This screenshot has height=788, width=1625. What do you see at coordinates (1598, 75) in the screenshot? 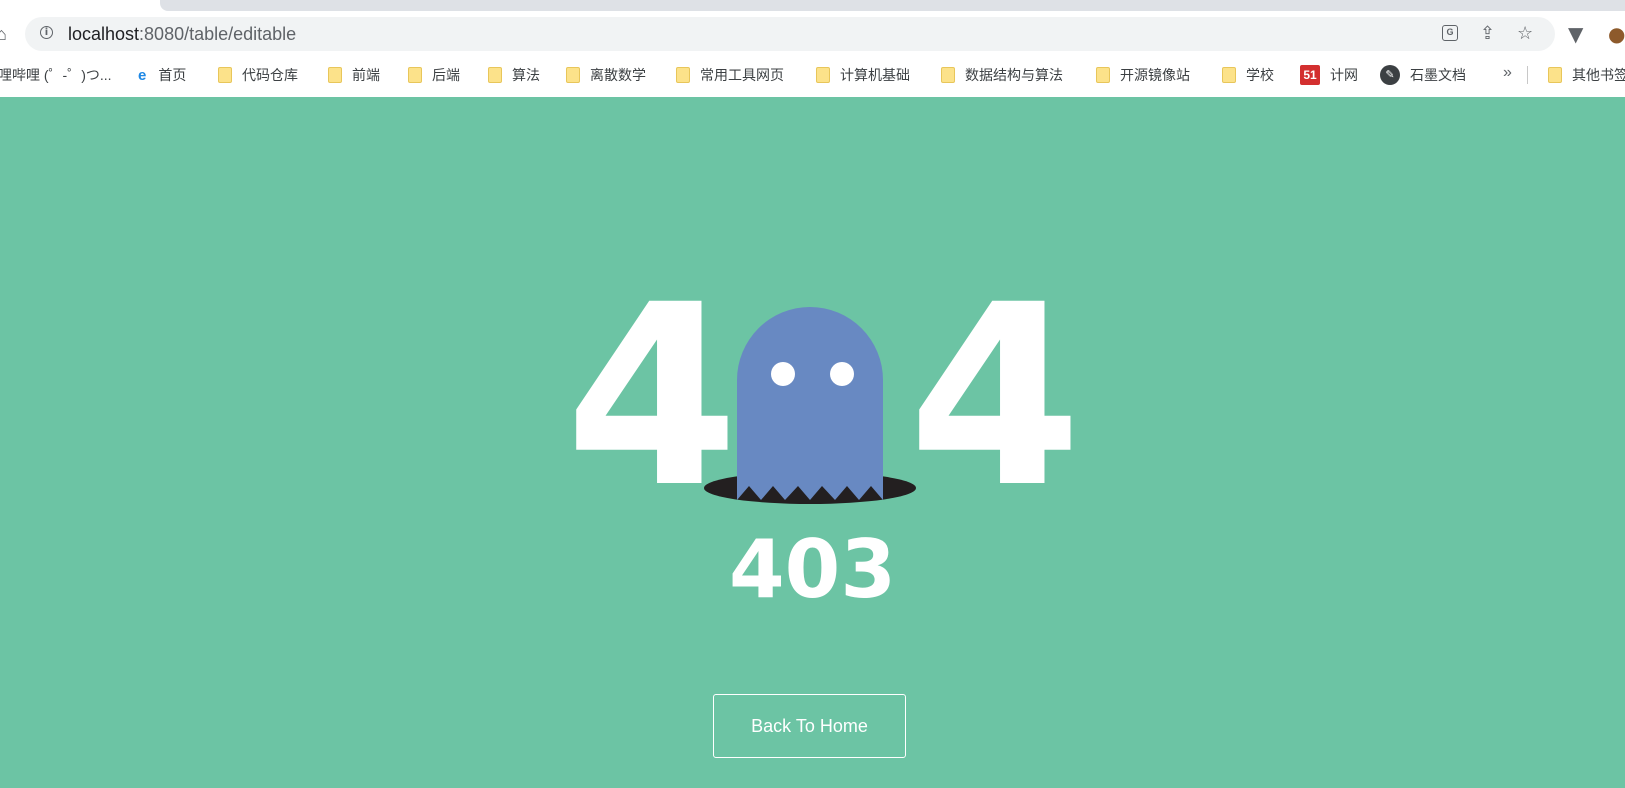
I see `bookmark-label: 其他书签` at bounding box center [1598, 75].